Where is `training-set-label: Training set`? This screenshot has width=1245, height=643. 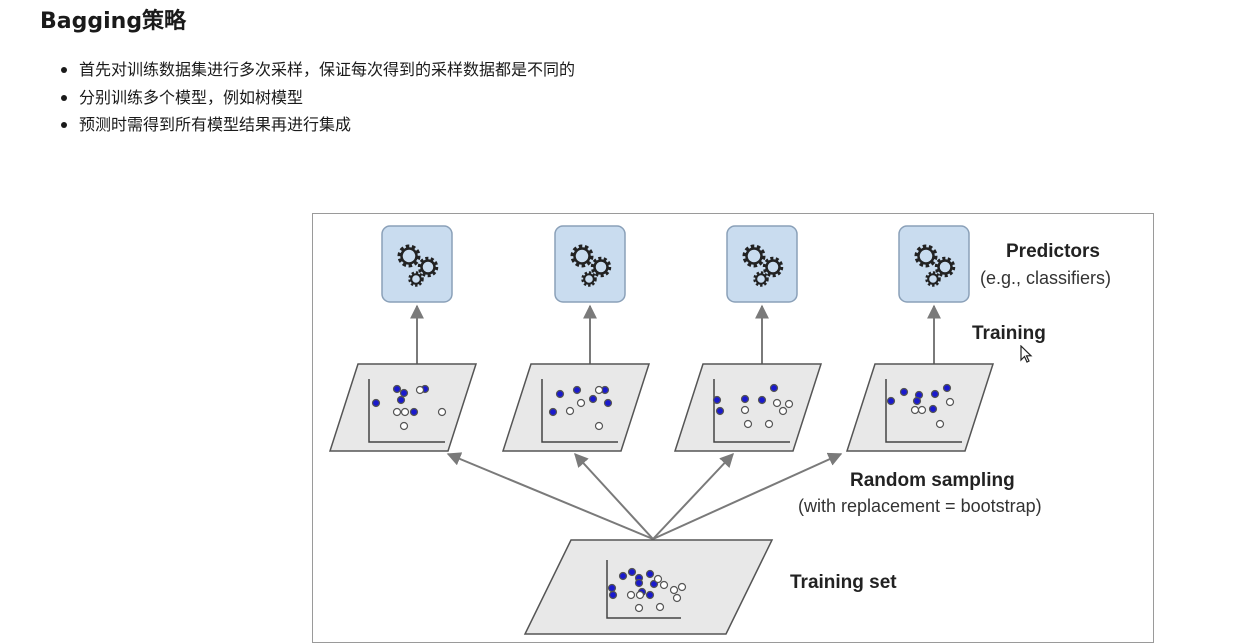 training-set-label: Training set is located at coordinates (843, 582).